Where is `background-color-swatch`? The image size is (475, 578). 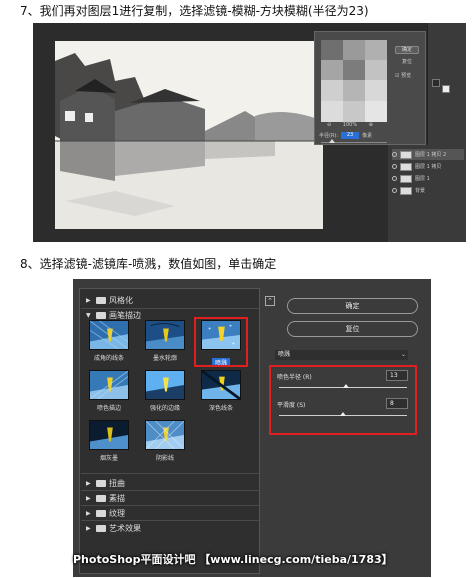
background-color-swatch is located at coordinates (446, 89).